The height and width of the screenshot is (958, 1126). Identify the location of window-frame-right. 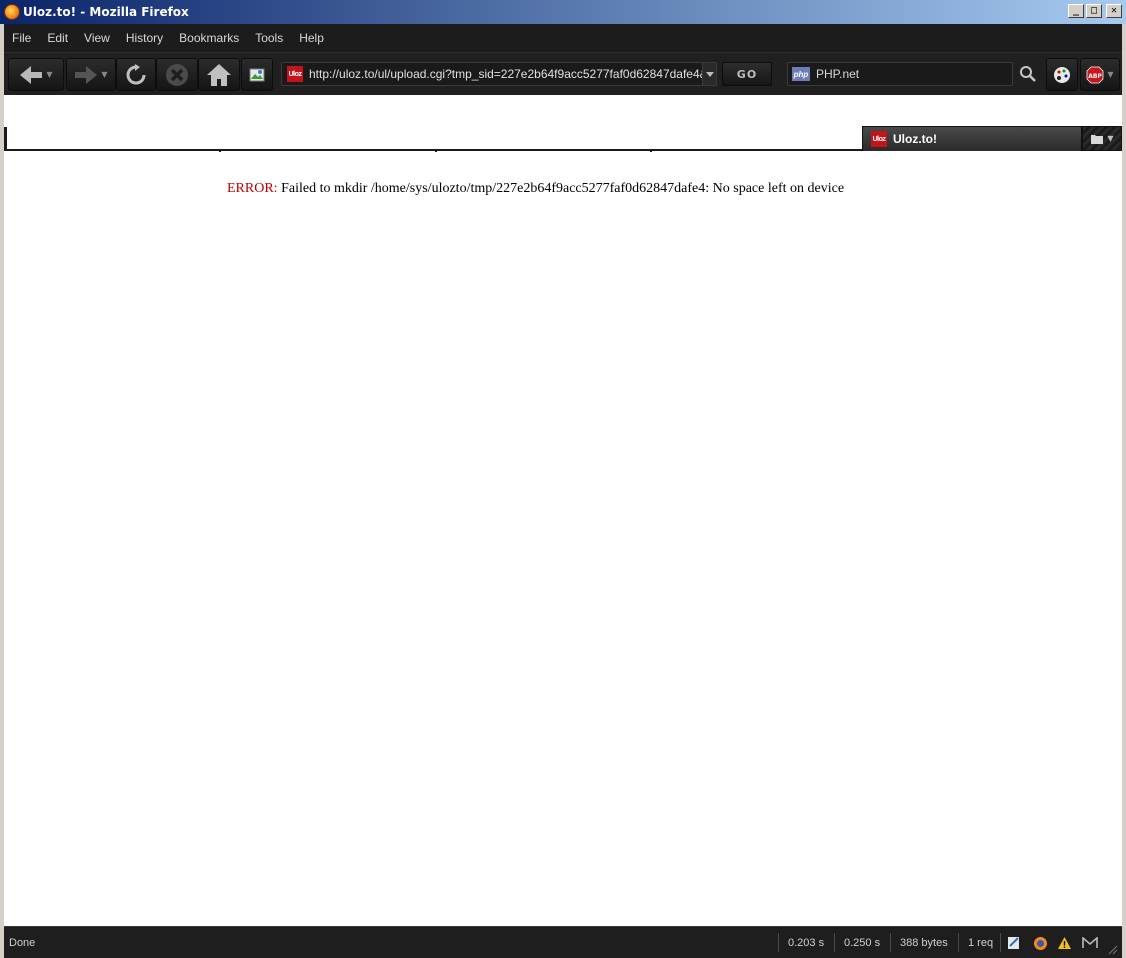
(1124, 491).